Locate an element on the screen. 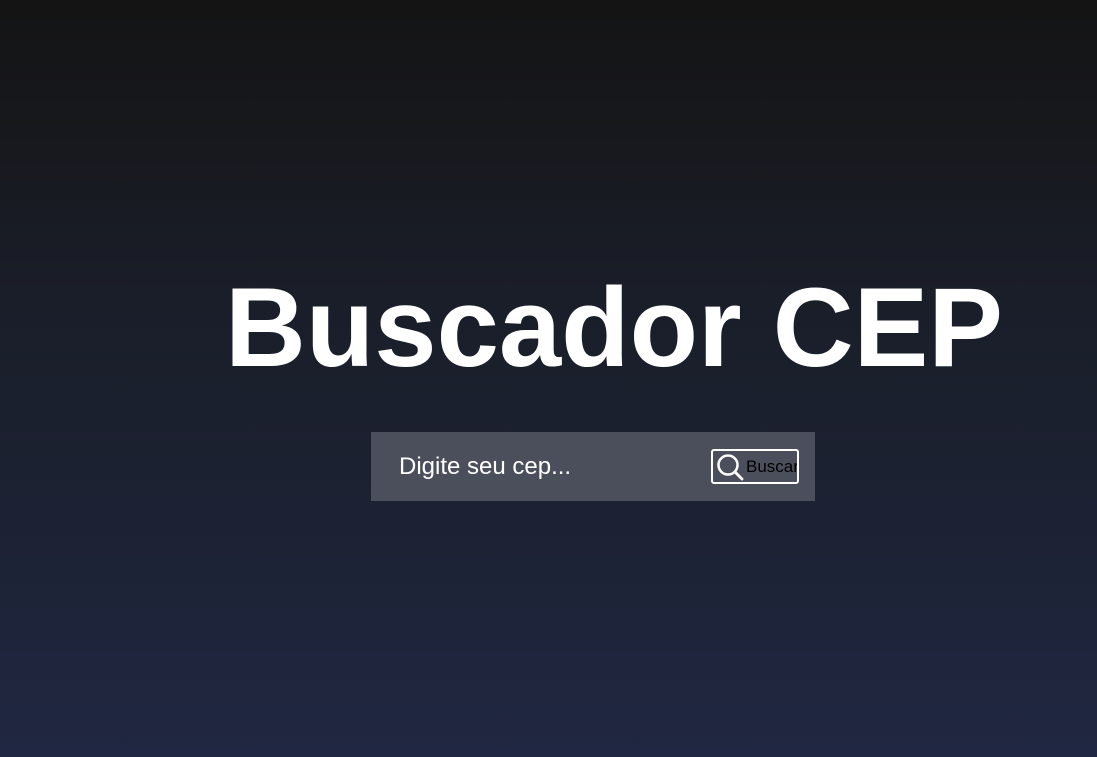 This screenshot has width=1097, height=757. search-button: Buscar is located at coordinates (755, 466).